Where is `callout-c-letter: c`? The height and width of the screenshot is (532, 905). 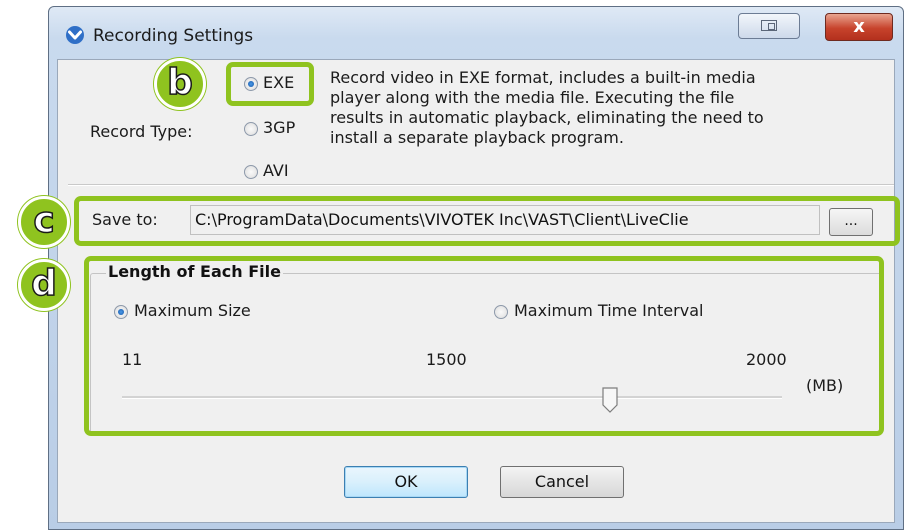
callout-c-letter: c is located at coordinates (44, 220).